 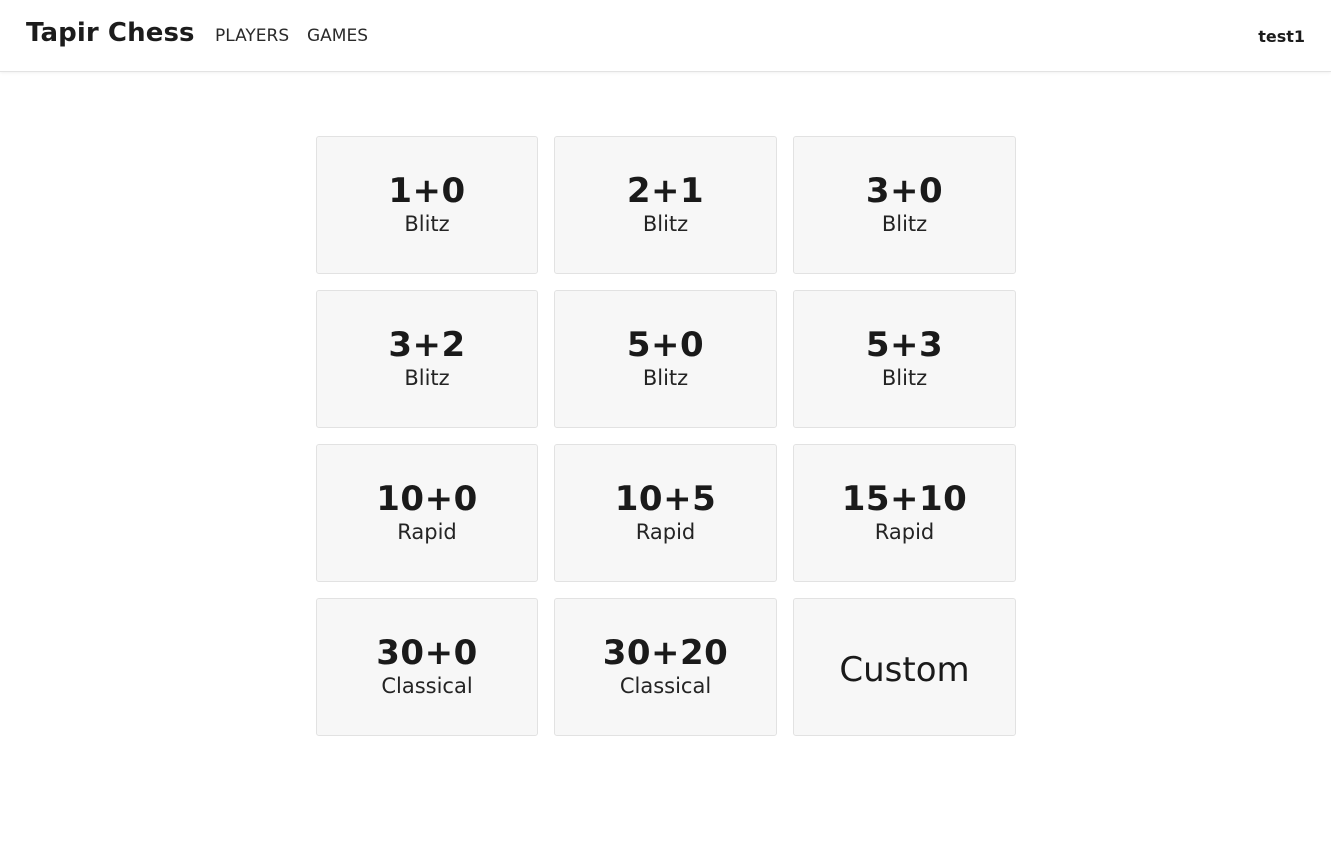 What do you see at coordinates (110, 33) in the screenshot?
I see `brand-logo: Tapir Chess` at bounding box center [110, 33].